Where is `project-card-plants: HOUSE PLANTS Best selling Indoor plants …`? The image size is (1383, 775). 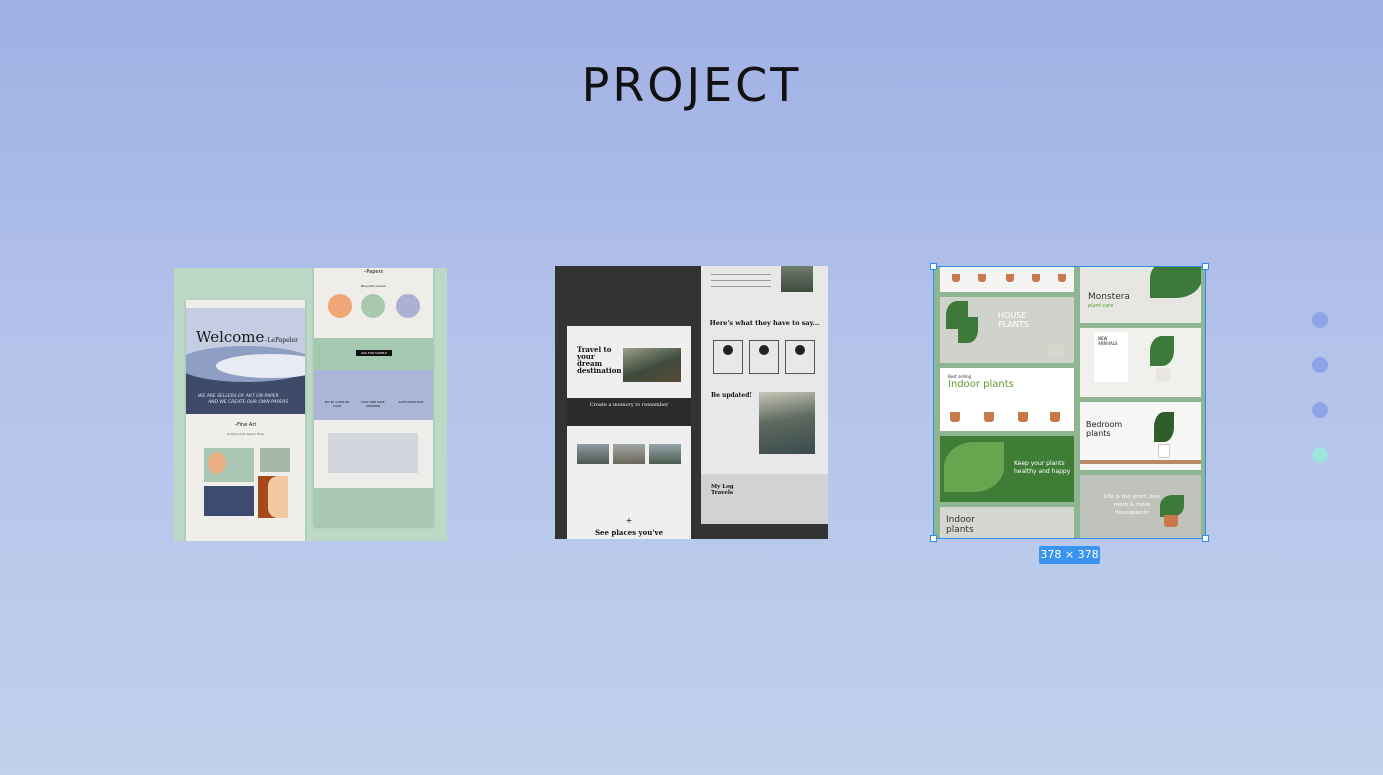
project-card-plants: HOUSE PLANTS Best selling Indoor plants … is located at coordinates (1069, 402).